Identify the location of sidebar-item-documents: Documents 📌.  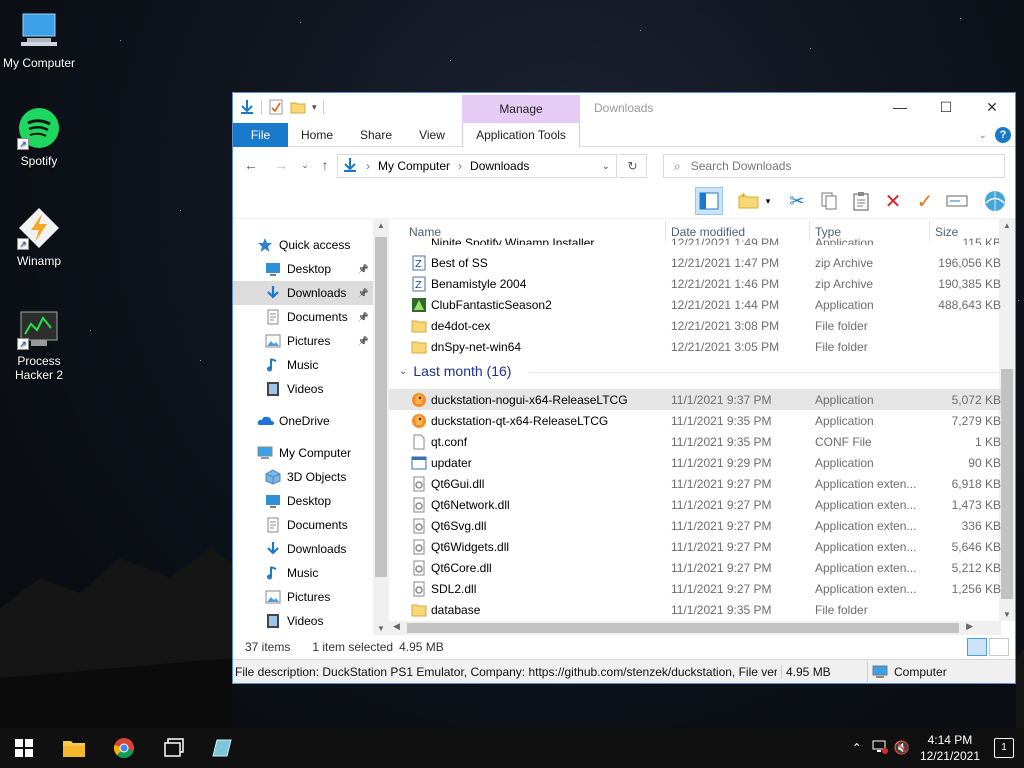
(303, 317).